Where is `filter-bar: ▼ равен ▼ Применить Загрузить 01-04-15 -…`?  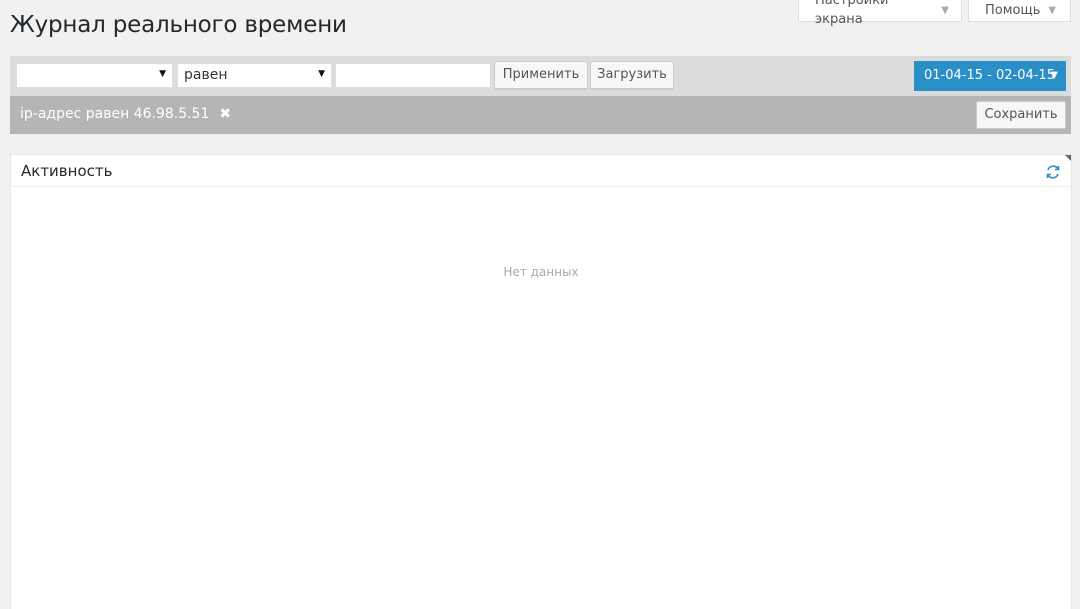 filter-bar: ▼ равен ▼ Применить Загрузить 01-04-15 -… is located at coordinates (540, 76).